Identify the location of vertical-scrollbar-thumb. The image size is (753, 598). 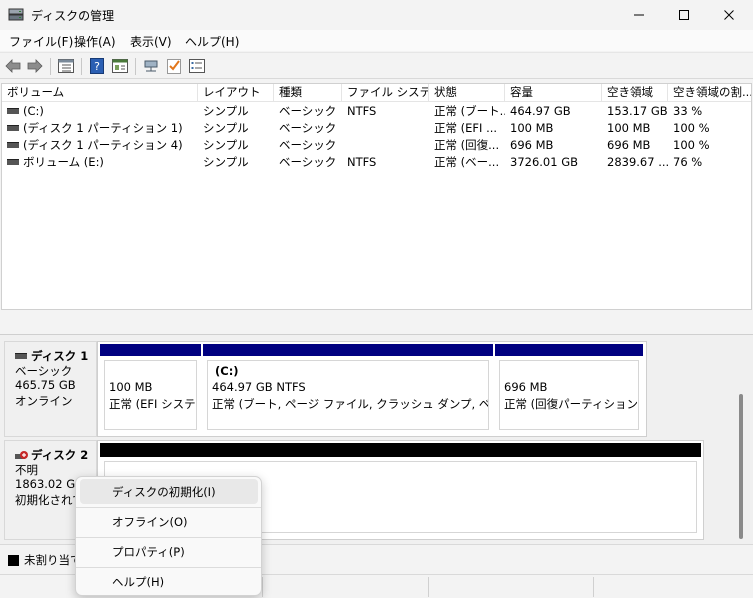
(741, 466).